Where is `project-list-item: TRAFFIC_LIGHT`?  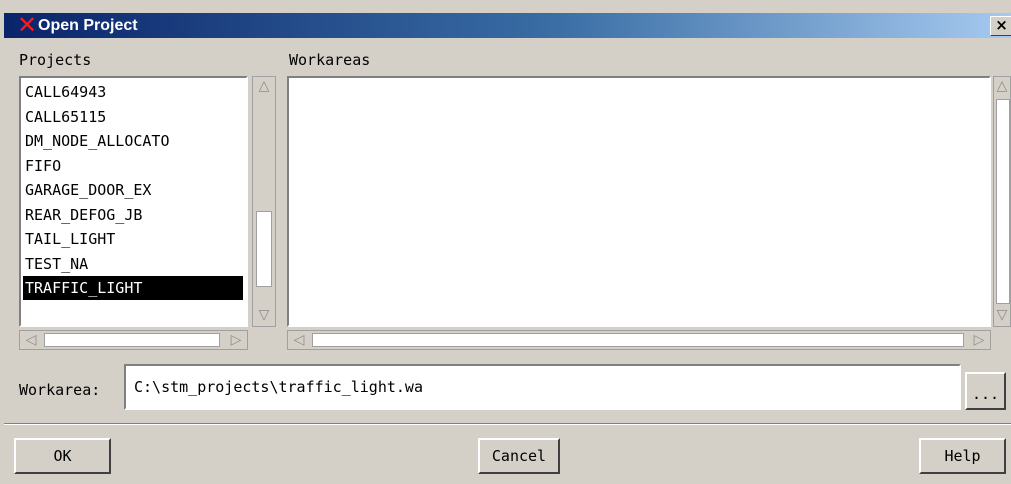
project-list-item: TRAFFIC_LIGHT is located at coordinates (133, 288).